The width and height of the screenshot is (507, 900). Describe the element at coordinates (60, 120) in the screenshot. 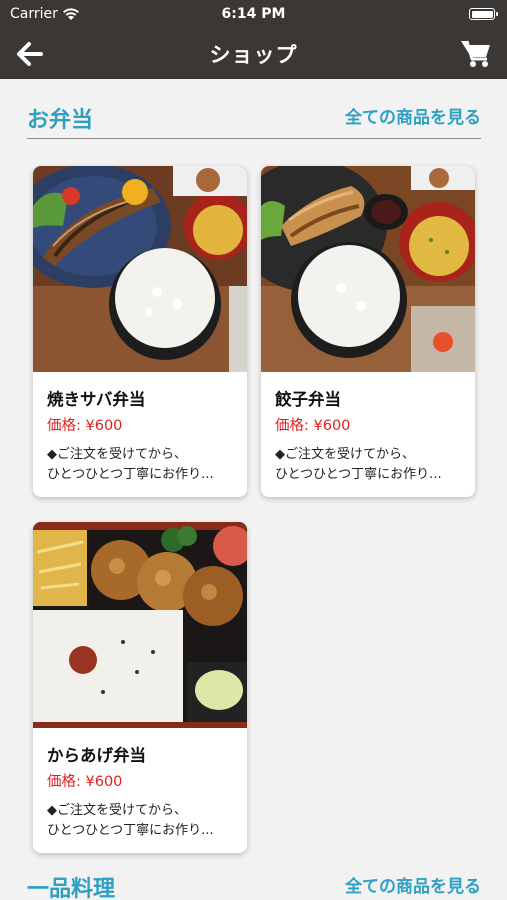

I see `section-title: お弁当` at that location.